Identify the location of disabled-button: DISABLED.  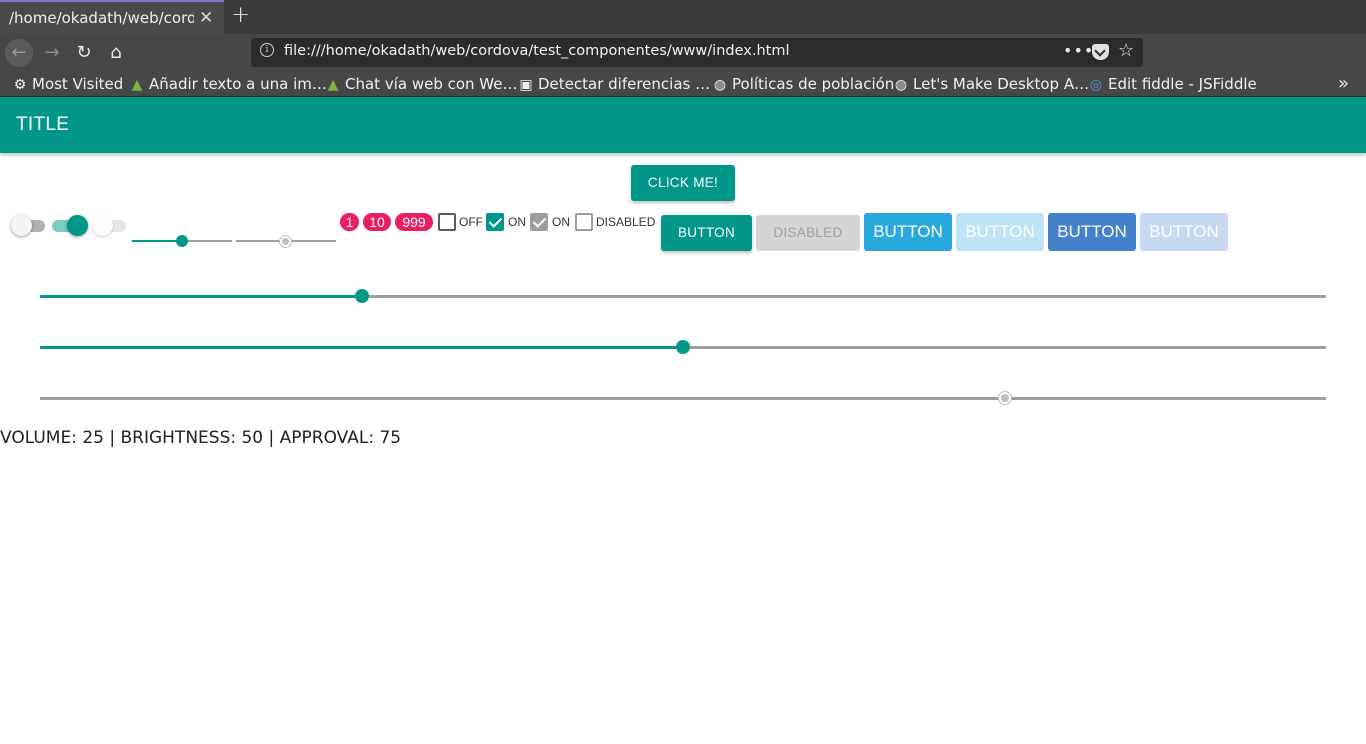
(808, 233).